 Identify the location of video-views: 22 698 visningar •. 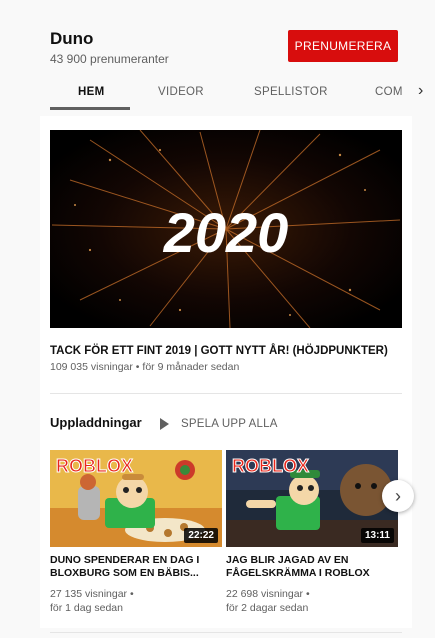
(268, 594).